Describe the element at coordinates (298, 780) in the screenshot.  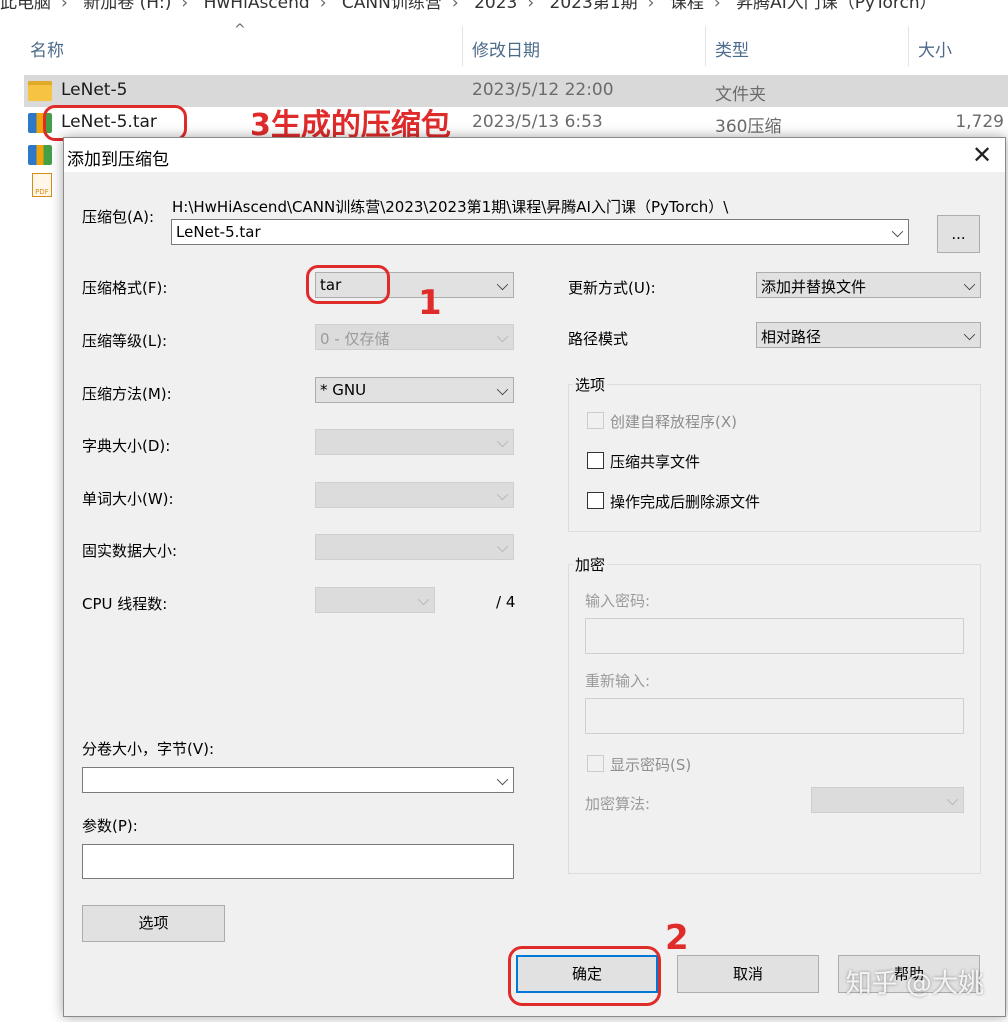
I see `volume-size-combo` at that location.